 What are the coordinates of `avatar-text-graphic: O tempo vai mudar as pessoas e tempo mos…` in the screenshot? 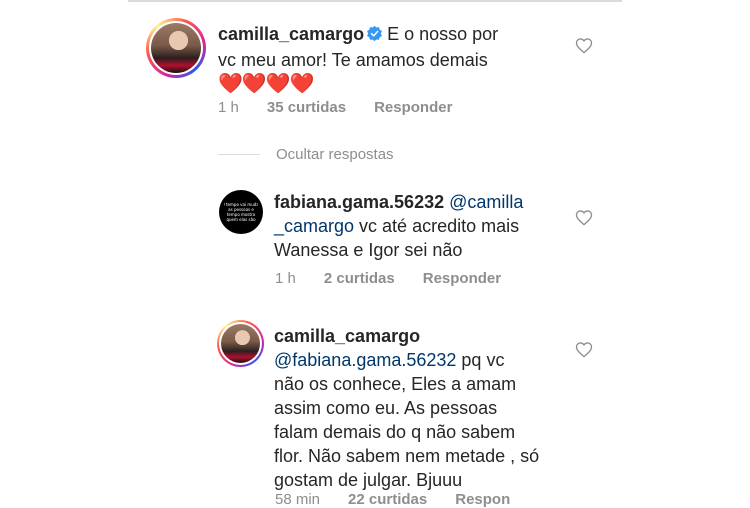 It's located at (241, 212).